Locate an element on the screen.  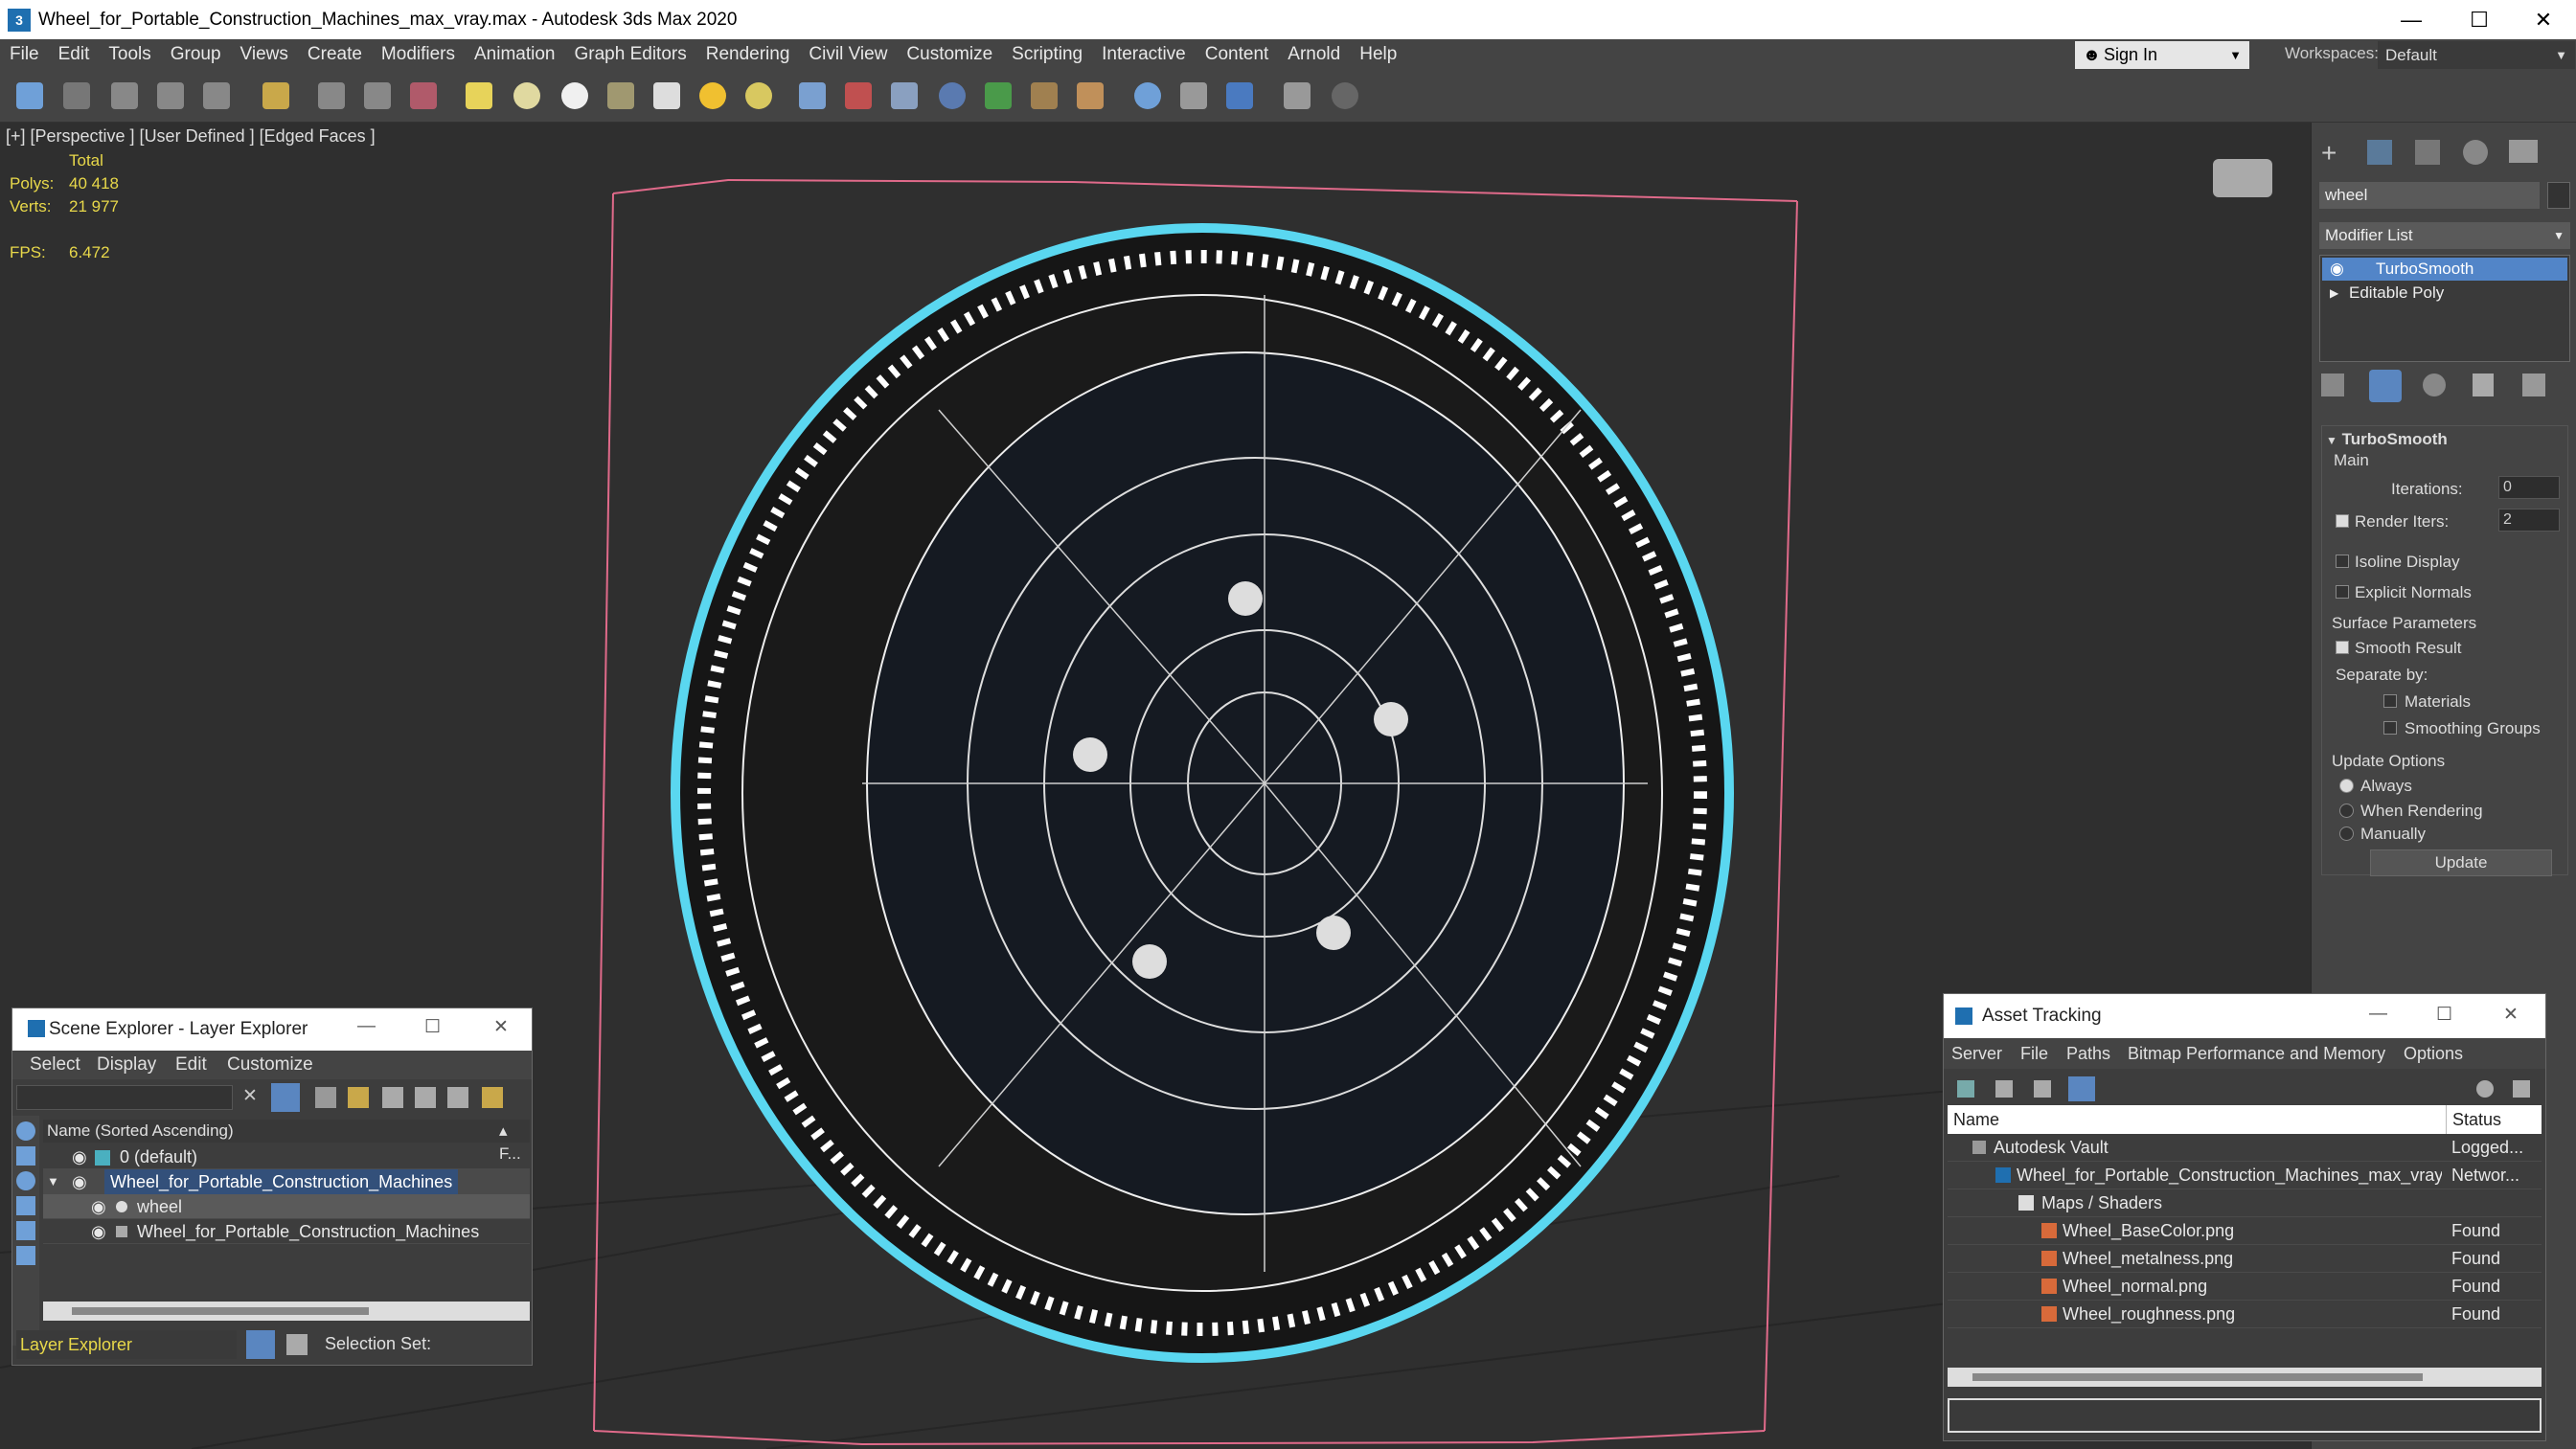
link-icon is located at coordinates (124, 95).